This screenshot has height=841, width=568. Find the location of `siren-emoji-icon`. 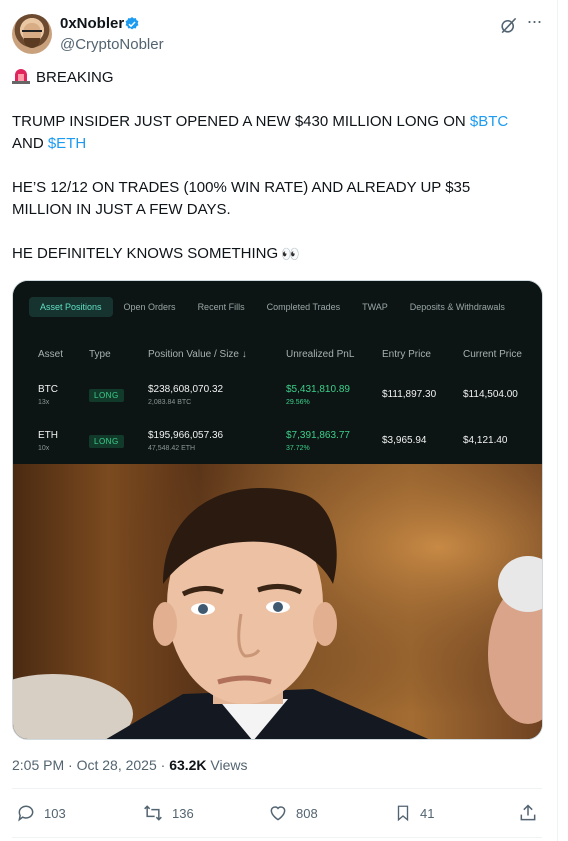

siren-emoji-icon is located at coordinates (21, 76).